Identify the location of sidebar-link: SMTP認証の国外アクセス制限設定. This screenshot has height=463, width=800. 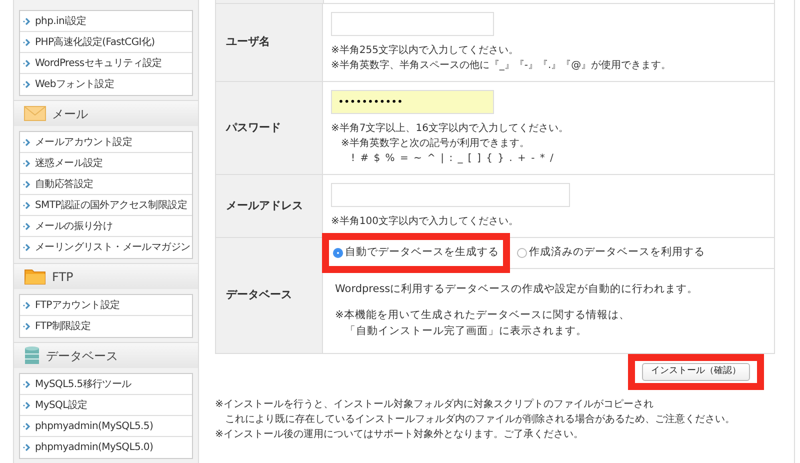
(106, 205).